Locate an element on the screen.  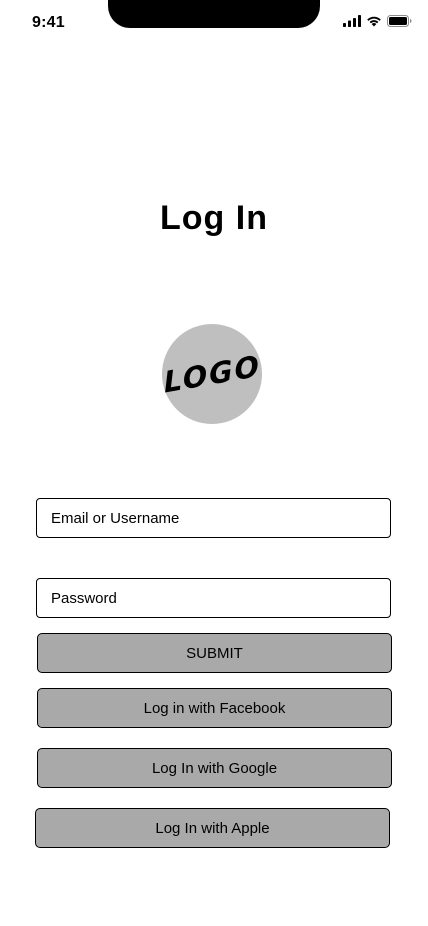
battery-icon is located at coordinates (399, 21).